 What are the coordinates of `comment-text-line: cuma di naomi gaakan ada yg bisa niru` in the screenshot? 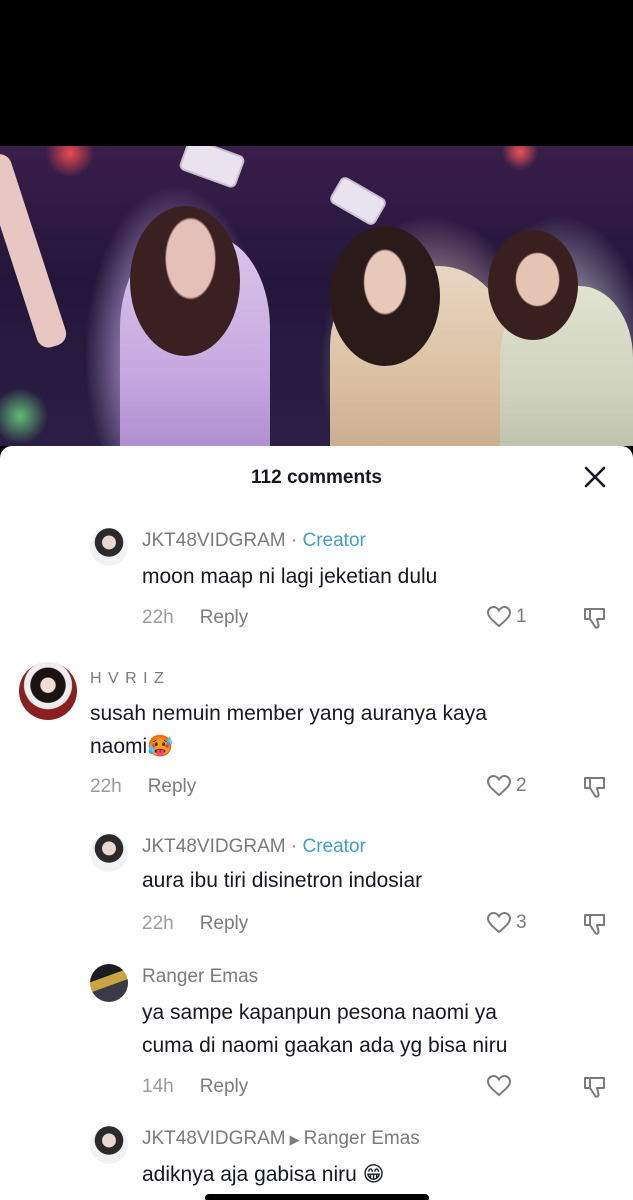 It's located at (325, 1045).